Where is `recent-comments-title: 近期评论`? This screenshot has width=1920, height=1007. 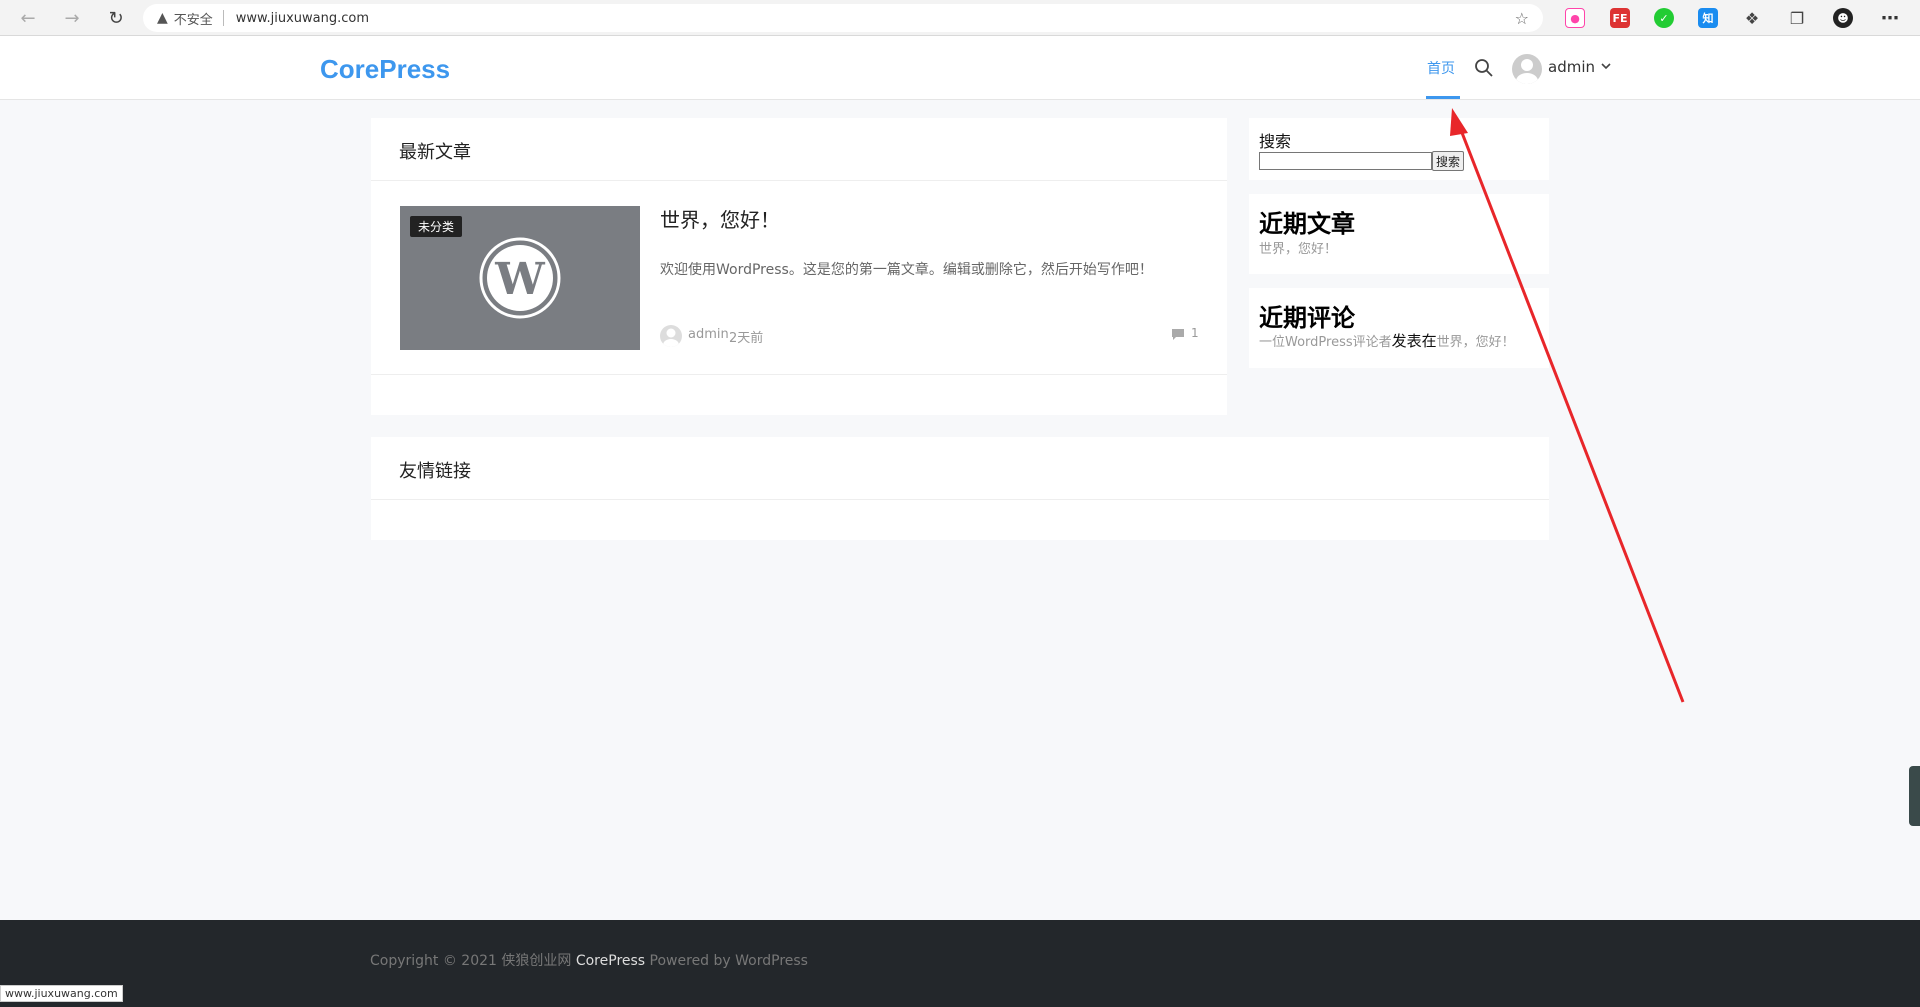 recent-comments-title: 近期评论 is located at coordinates (1307, 318).